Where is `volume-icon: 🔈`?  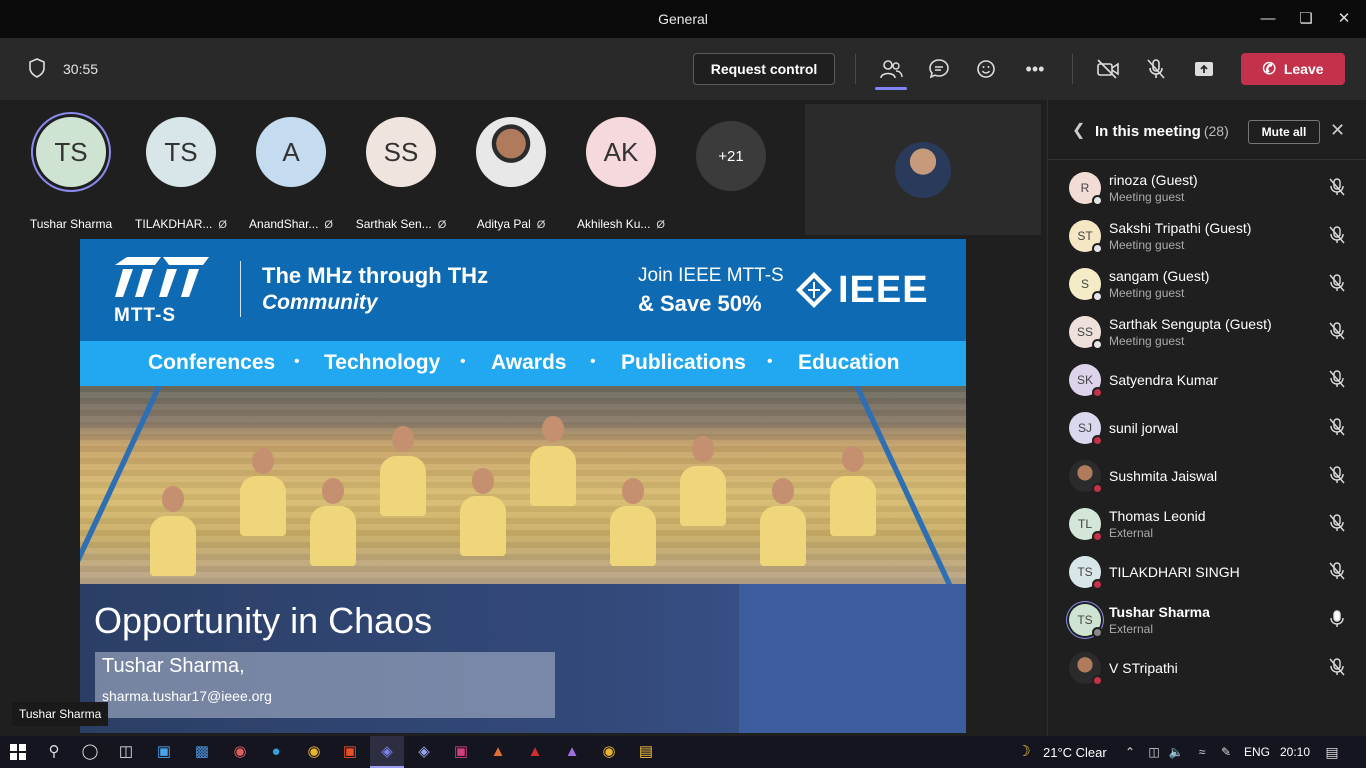
volume-icon: 🔈 is located at coordinates (1176, 752).